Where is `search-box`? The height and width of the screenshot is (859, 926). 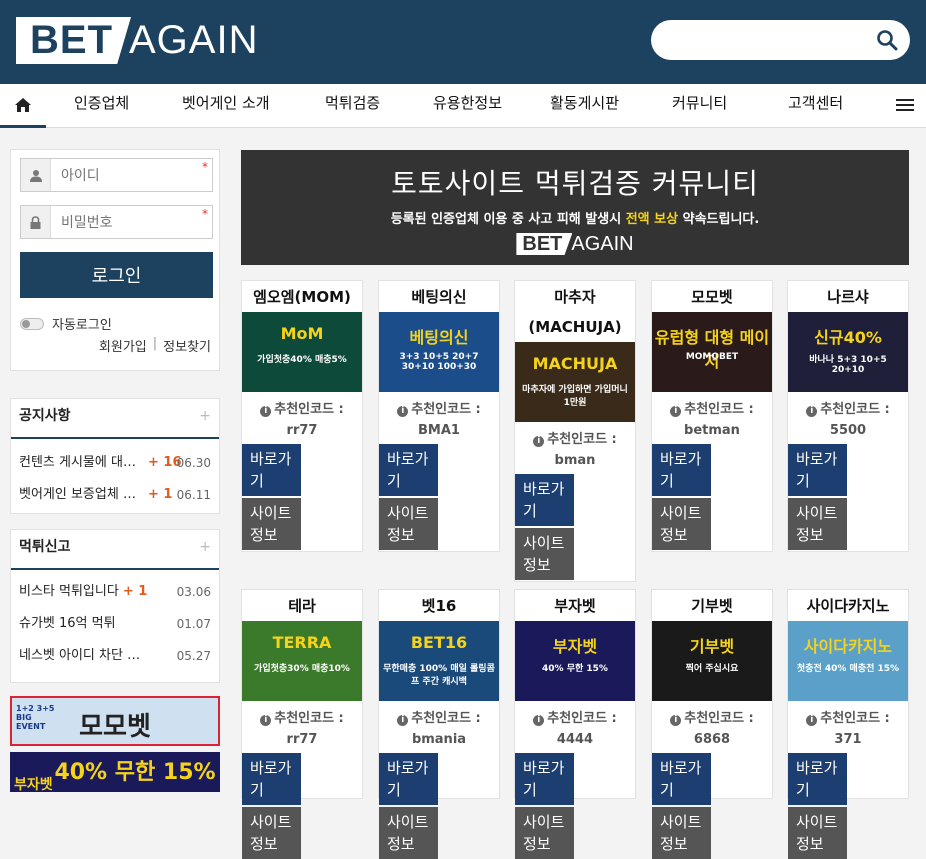 search-box is located at coordinates (780, 40).